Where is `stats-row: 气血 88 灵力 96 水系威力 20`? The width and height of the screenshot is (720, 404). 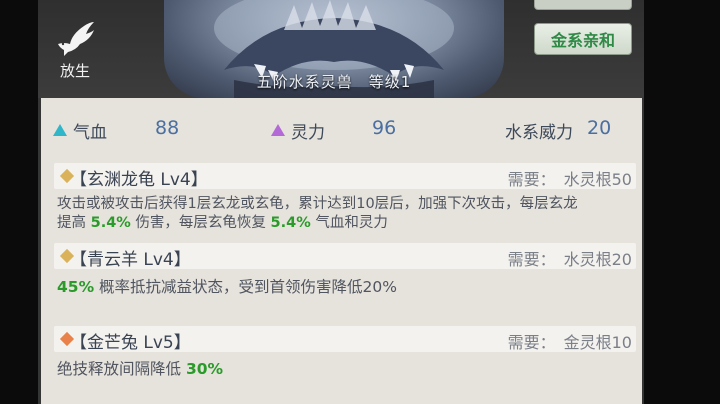 stats-row: 气血 88 灵力 96 水系威力 20 is located at coordinates (341, 130).